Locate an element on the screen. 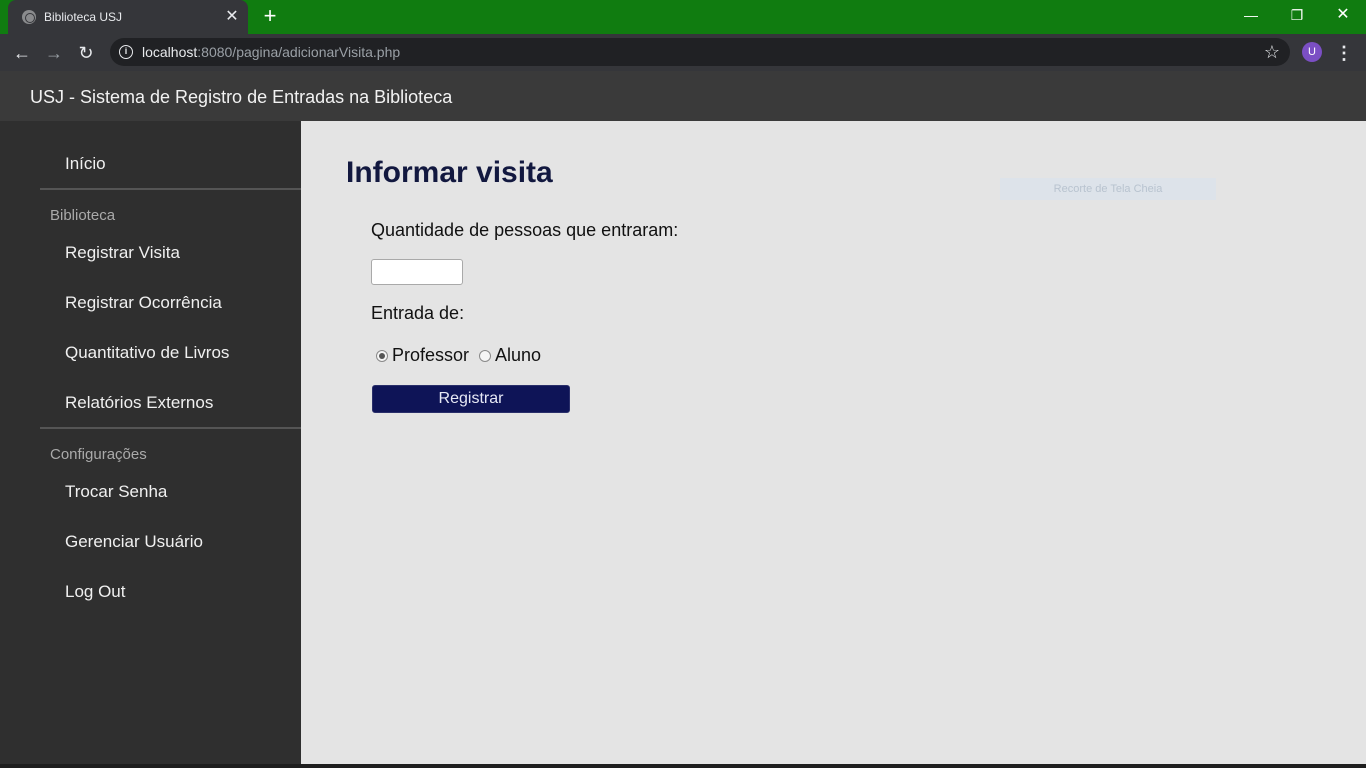 This screenshot has width=1366, height=768. restore-icon: ❐ is located at coordinates (1297, 15).